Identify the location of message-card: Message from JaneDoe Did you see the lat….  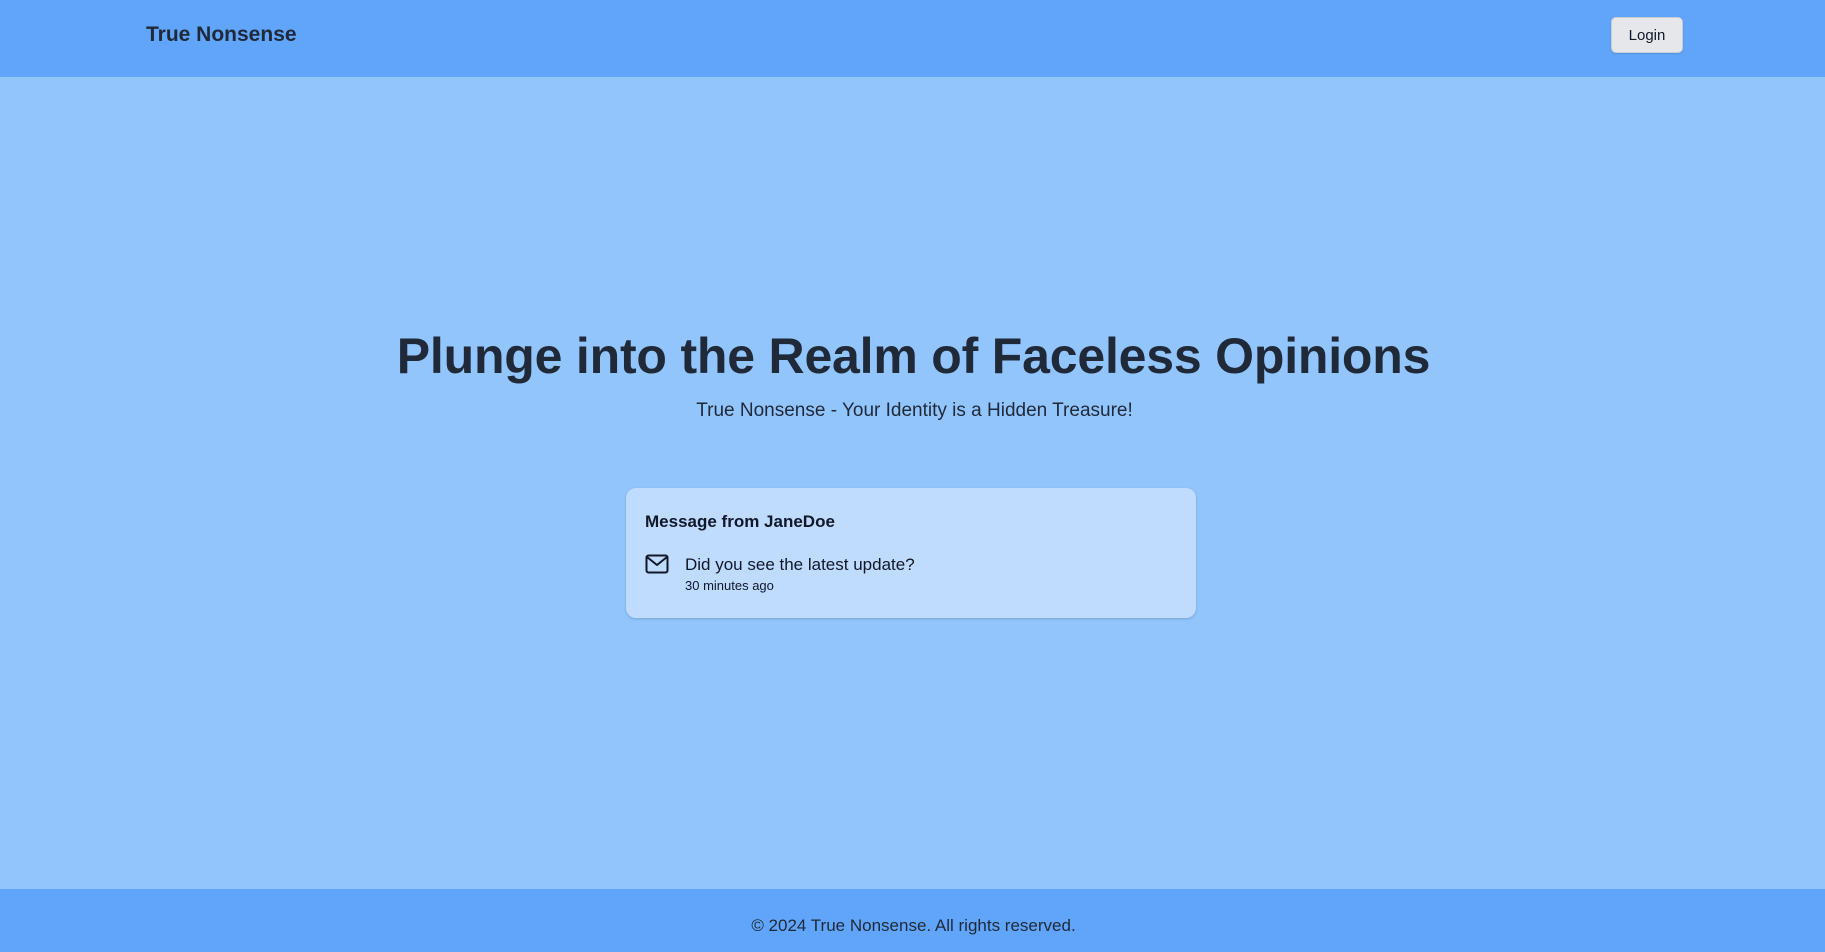
(911, 553).